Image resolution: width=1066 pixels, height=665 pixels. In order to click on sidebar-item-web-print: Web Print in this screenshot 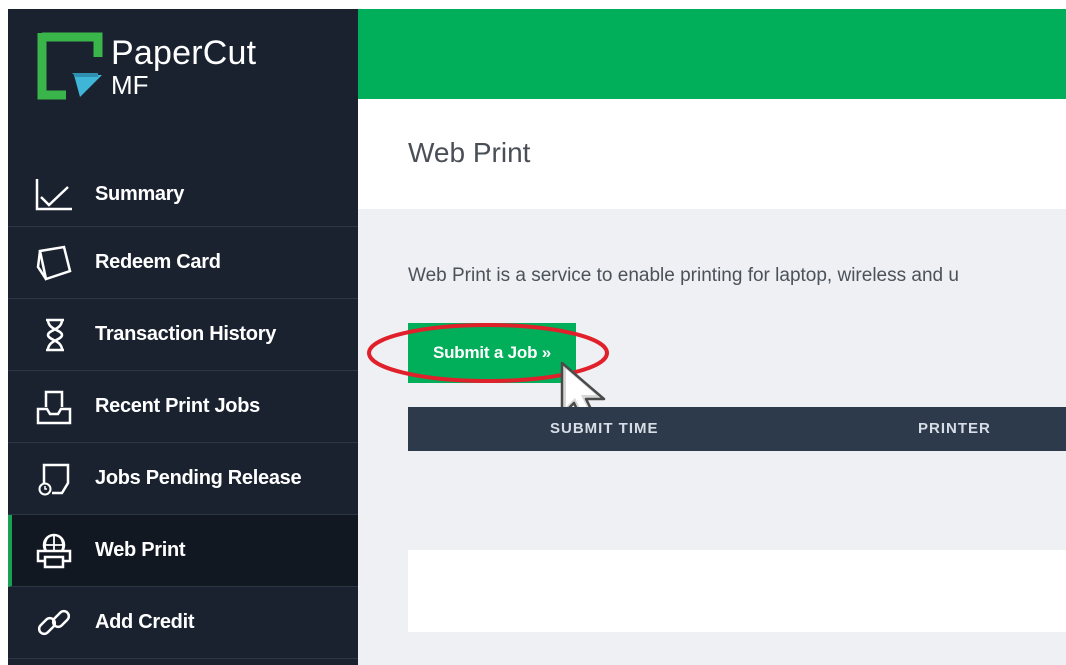, I will do `click(183, 551)`.